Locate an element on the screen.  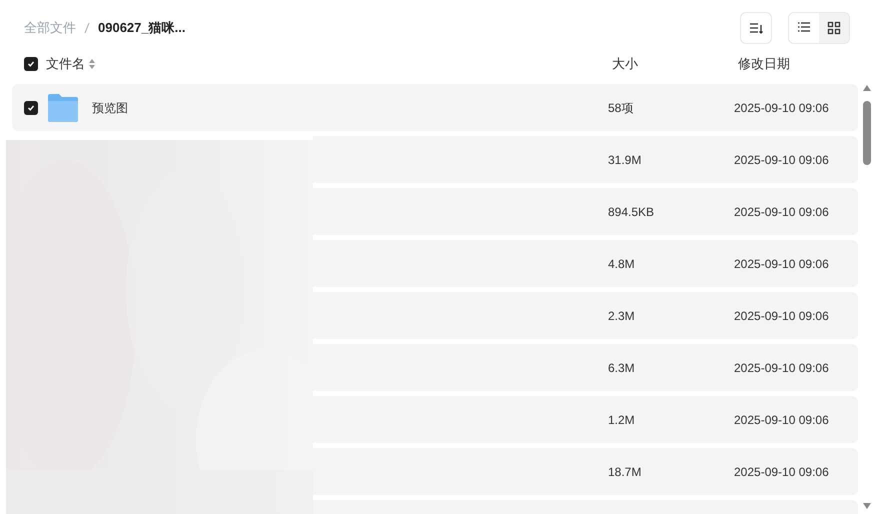
sort-arrows-icon is located at coordinates (92, 64).